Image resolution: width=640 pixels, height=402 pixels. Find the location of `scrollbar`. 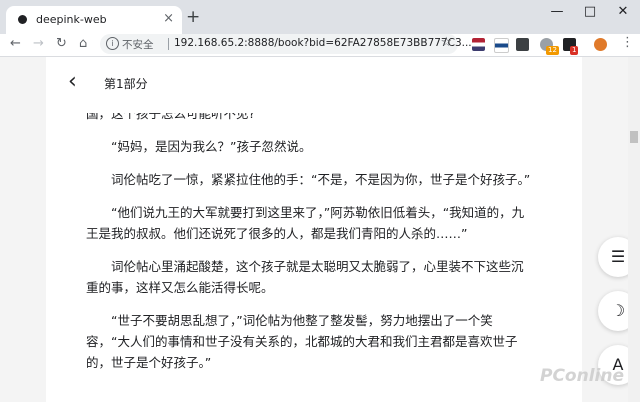

scrollbar is located at coordinates (634, 229).